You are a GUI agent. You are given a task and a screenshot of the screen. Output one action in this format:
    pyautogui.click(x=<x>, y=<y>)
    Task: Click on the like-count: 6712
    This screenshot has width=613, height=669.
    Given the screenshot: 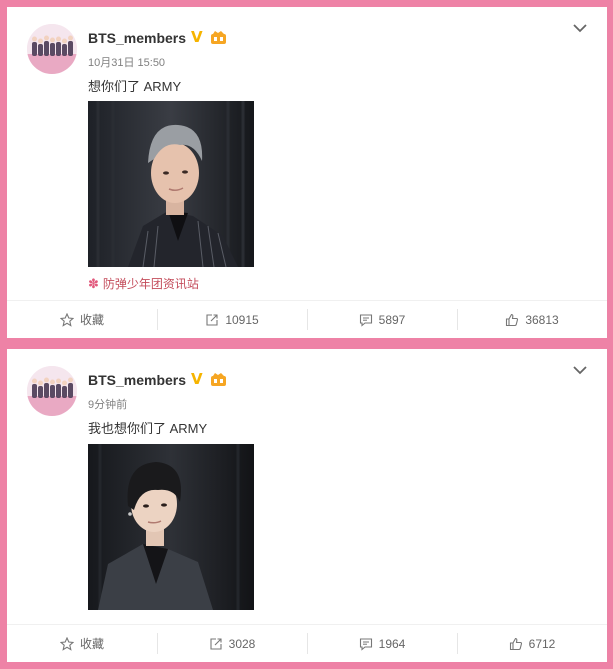 What is the action you would take?
    pyautogui.click(x=542, y=643)
    